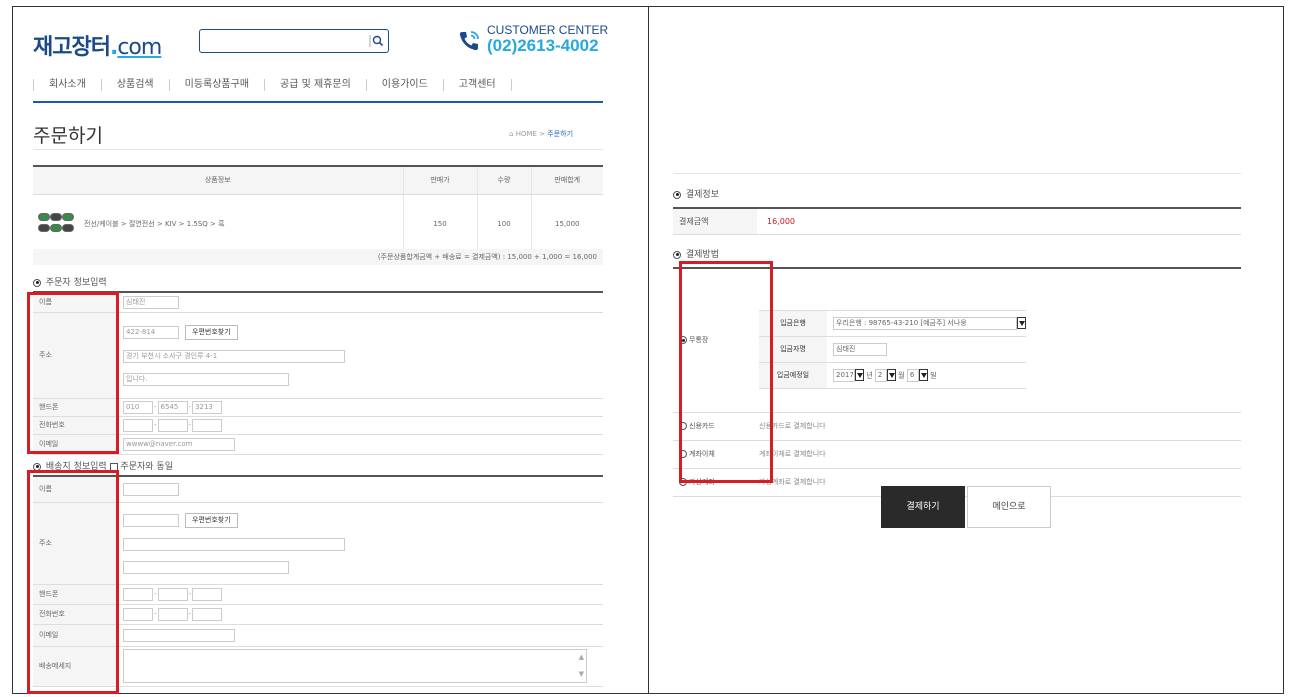  What do you see at coordinates (179, 444) in the screenshot?
I see `orderer-email-input: wwww@naver.com` at bounding box center [179, 444].